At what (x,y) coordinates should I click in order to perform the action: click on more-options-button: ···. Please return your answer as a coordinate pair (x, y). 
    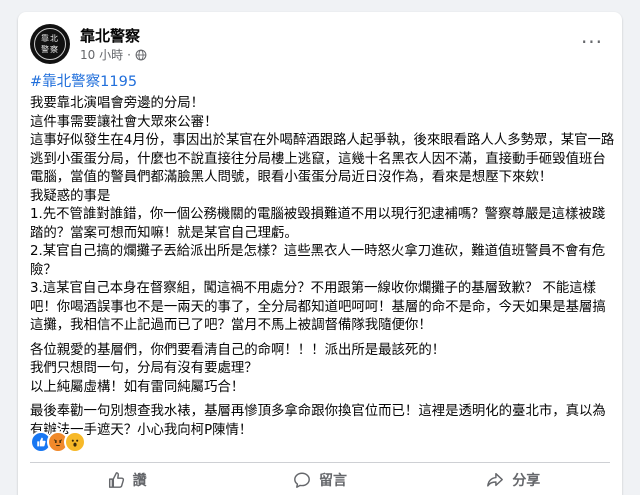
    Looking at the image, I should click on (592, 42).